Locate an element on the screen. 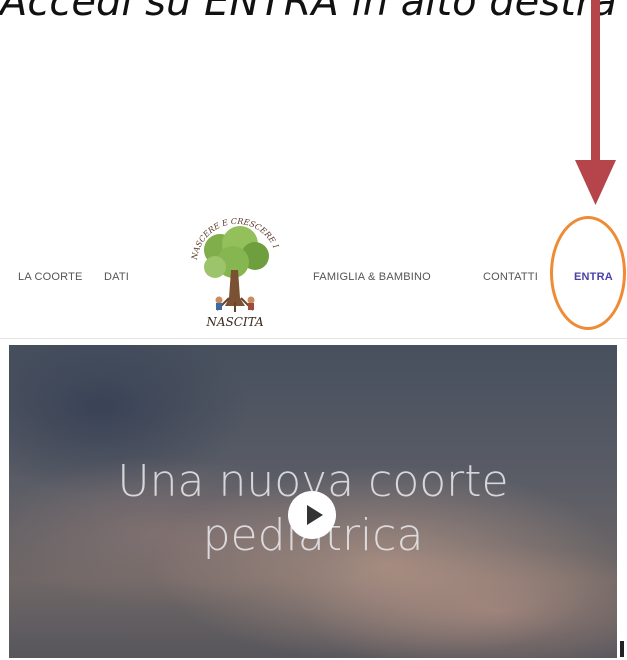  site-logo: NASCERE E CRESCERE IN ITALIA NASCITA is located at coordinates (235, 272).